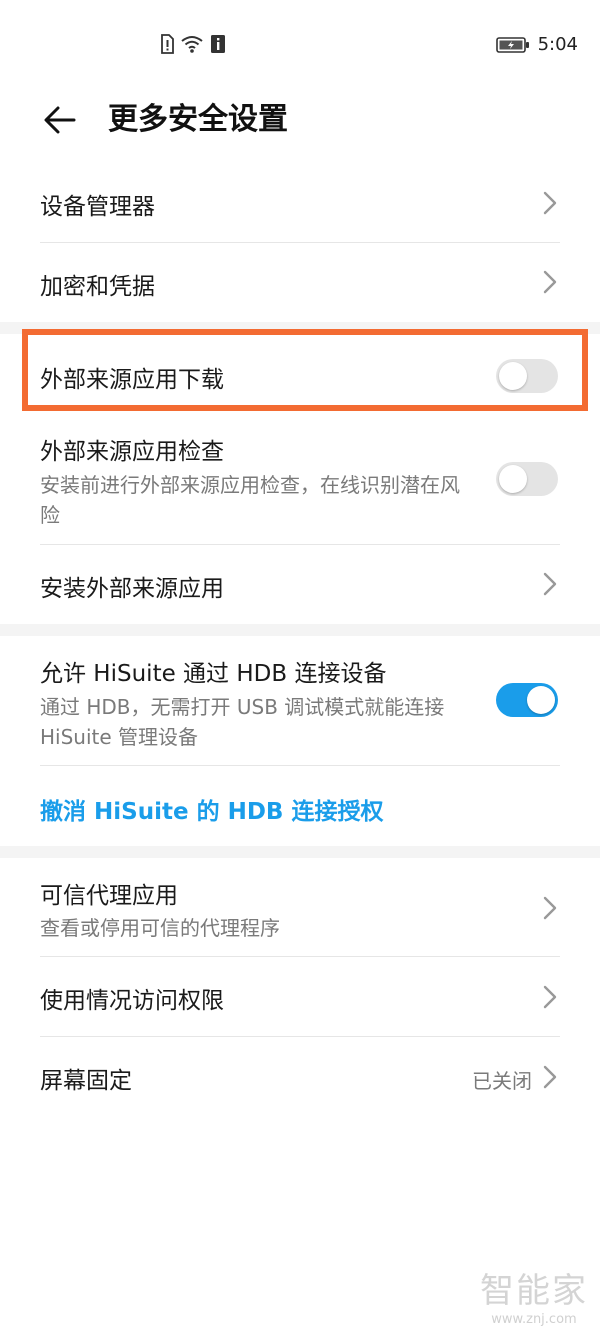 The width and height of the screenshot is (600, 1333). Describe the element at coordinates (198, 119) in the screenshot. I see `page-title: 更多安全设置` at that location.